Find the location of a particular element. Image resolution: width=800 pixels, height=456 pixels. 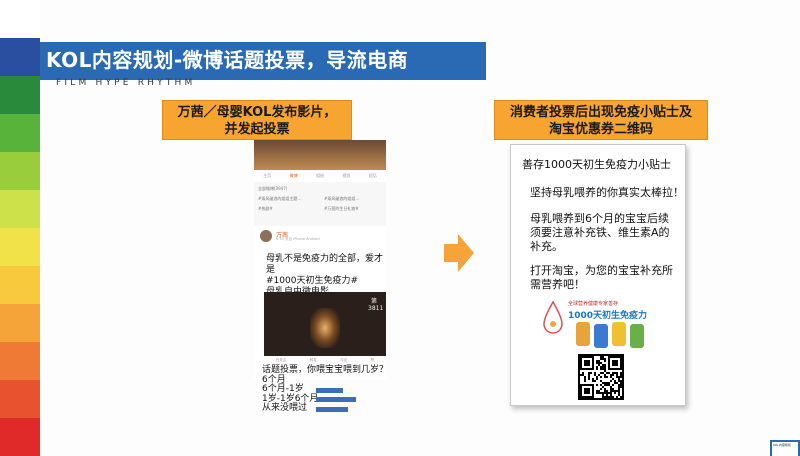

tip-text: 打开淘宝，为您的宝宝补充所 需营养吧！ is located at coordinates (601, 277).